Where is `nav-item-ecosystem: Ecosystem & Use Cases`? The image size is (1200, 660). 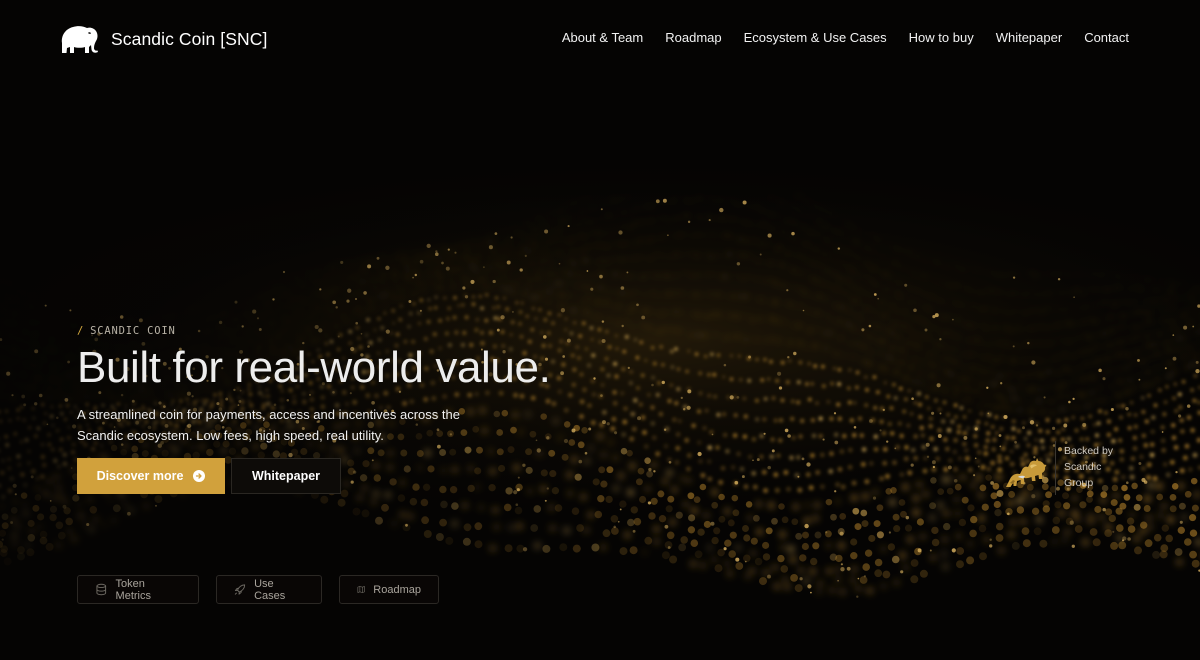
nav-item-ecosystem: Ecosystem & Use Cases is located at coordinates (815, 37).